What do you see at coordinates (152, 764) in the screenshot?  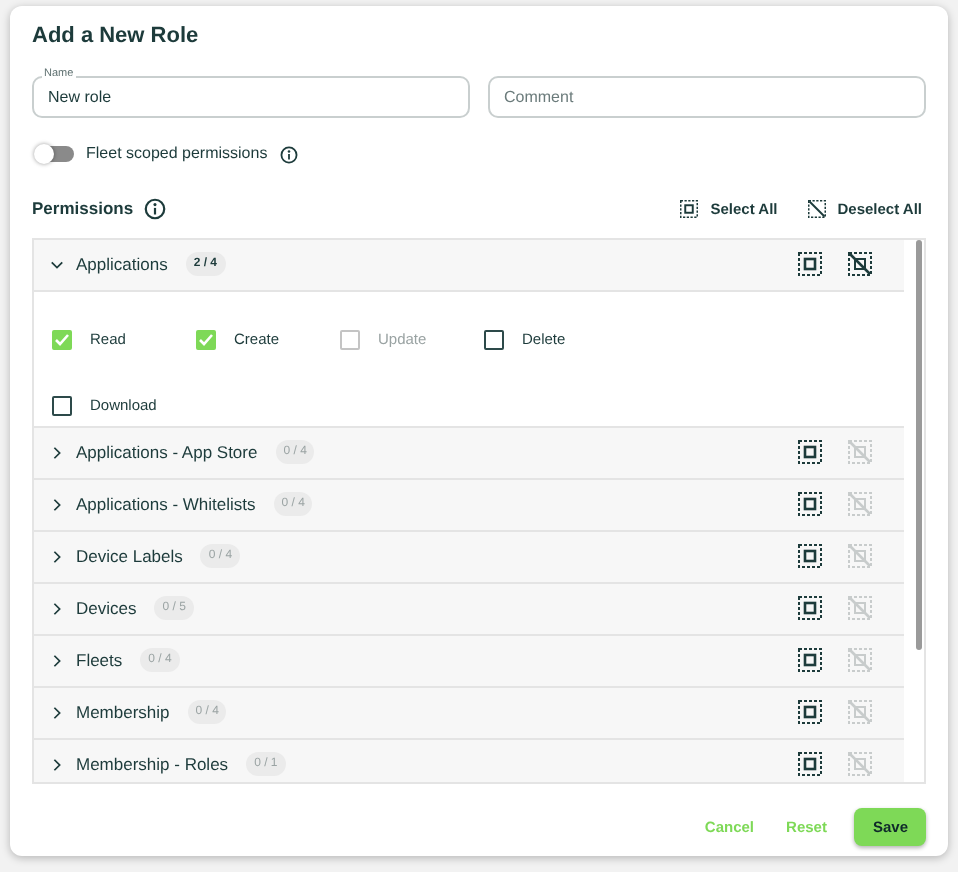 I see `group-name: Membership - Roles` at bounding box center [152, 764].